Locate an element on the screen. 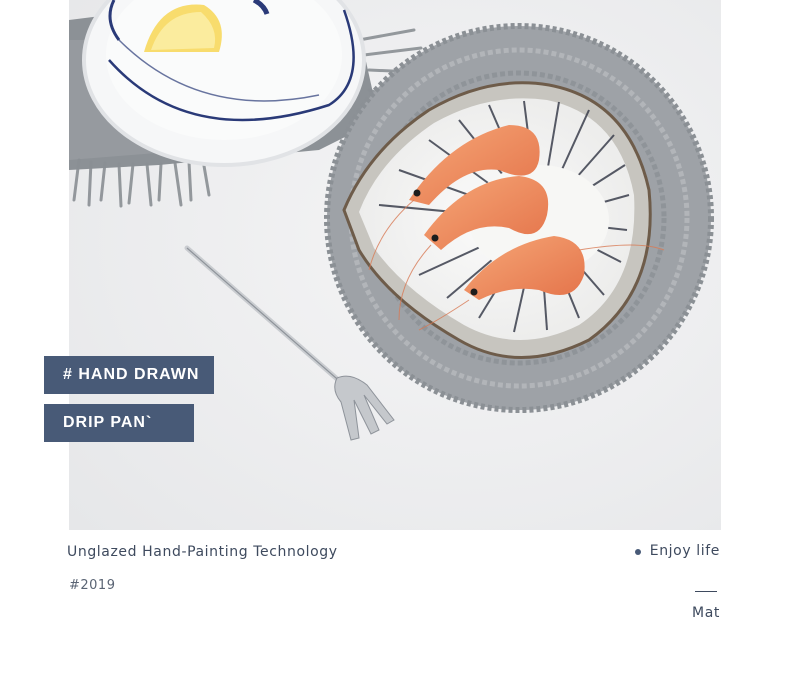 This screenshot has width=790, height=696. bullet-dot-icon is located at coordinates (637, 552).